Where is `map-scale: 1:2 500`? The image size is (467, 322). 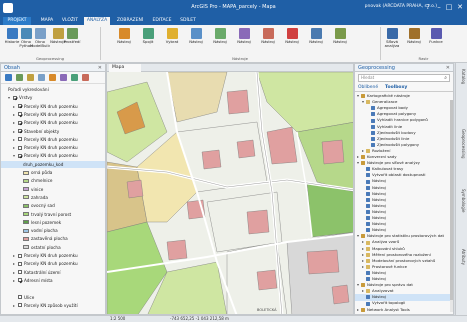
map-scale: 1:2 500 is located at coordinates (117, 319).